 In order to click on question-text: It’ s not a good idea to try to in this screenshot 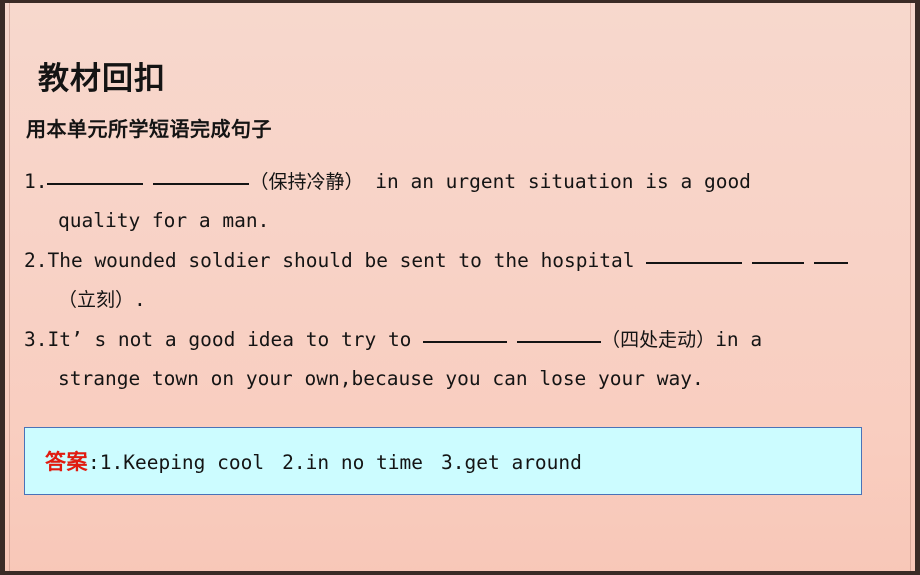, I will do `click(235, 339)`.